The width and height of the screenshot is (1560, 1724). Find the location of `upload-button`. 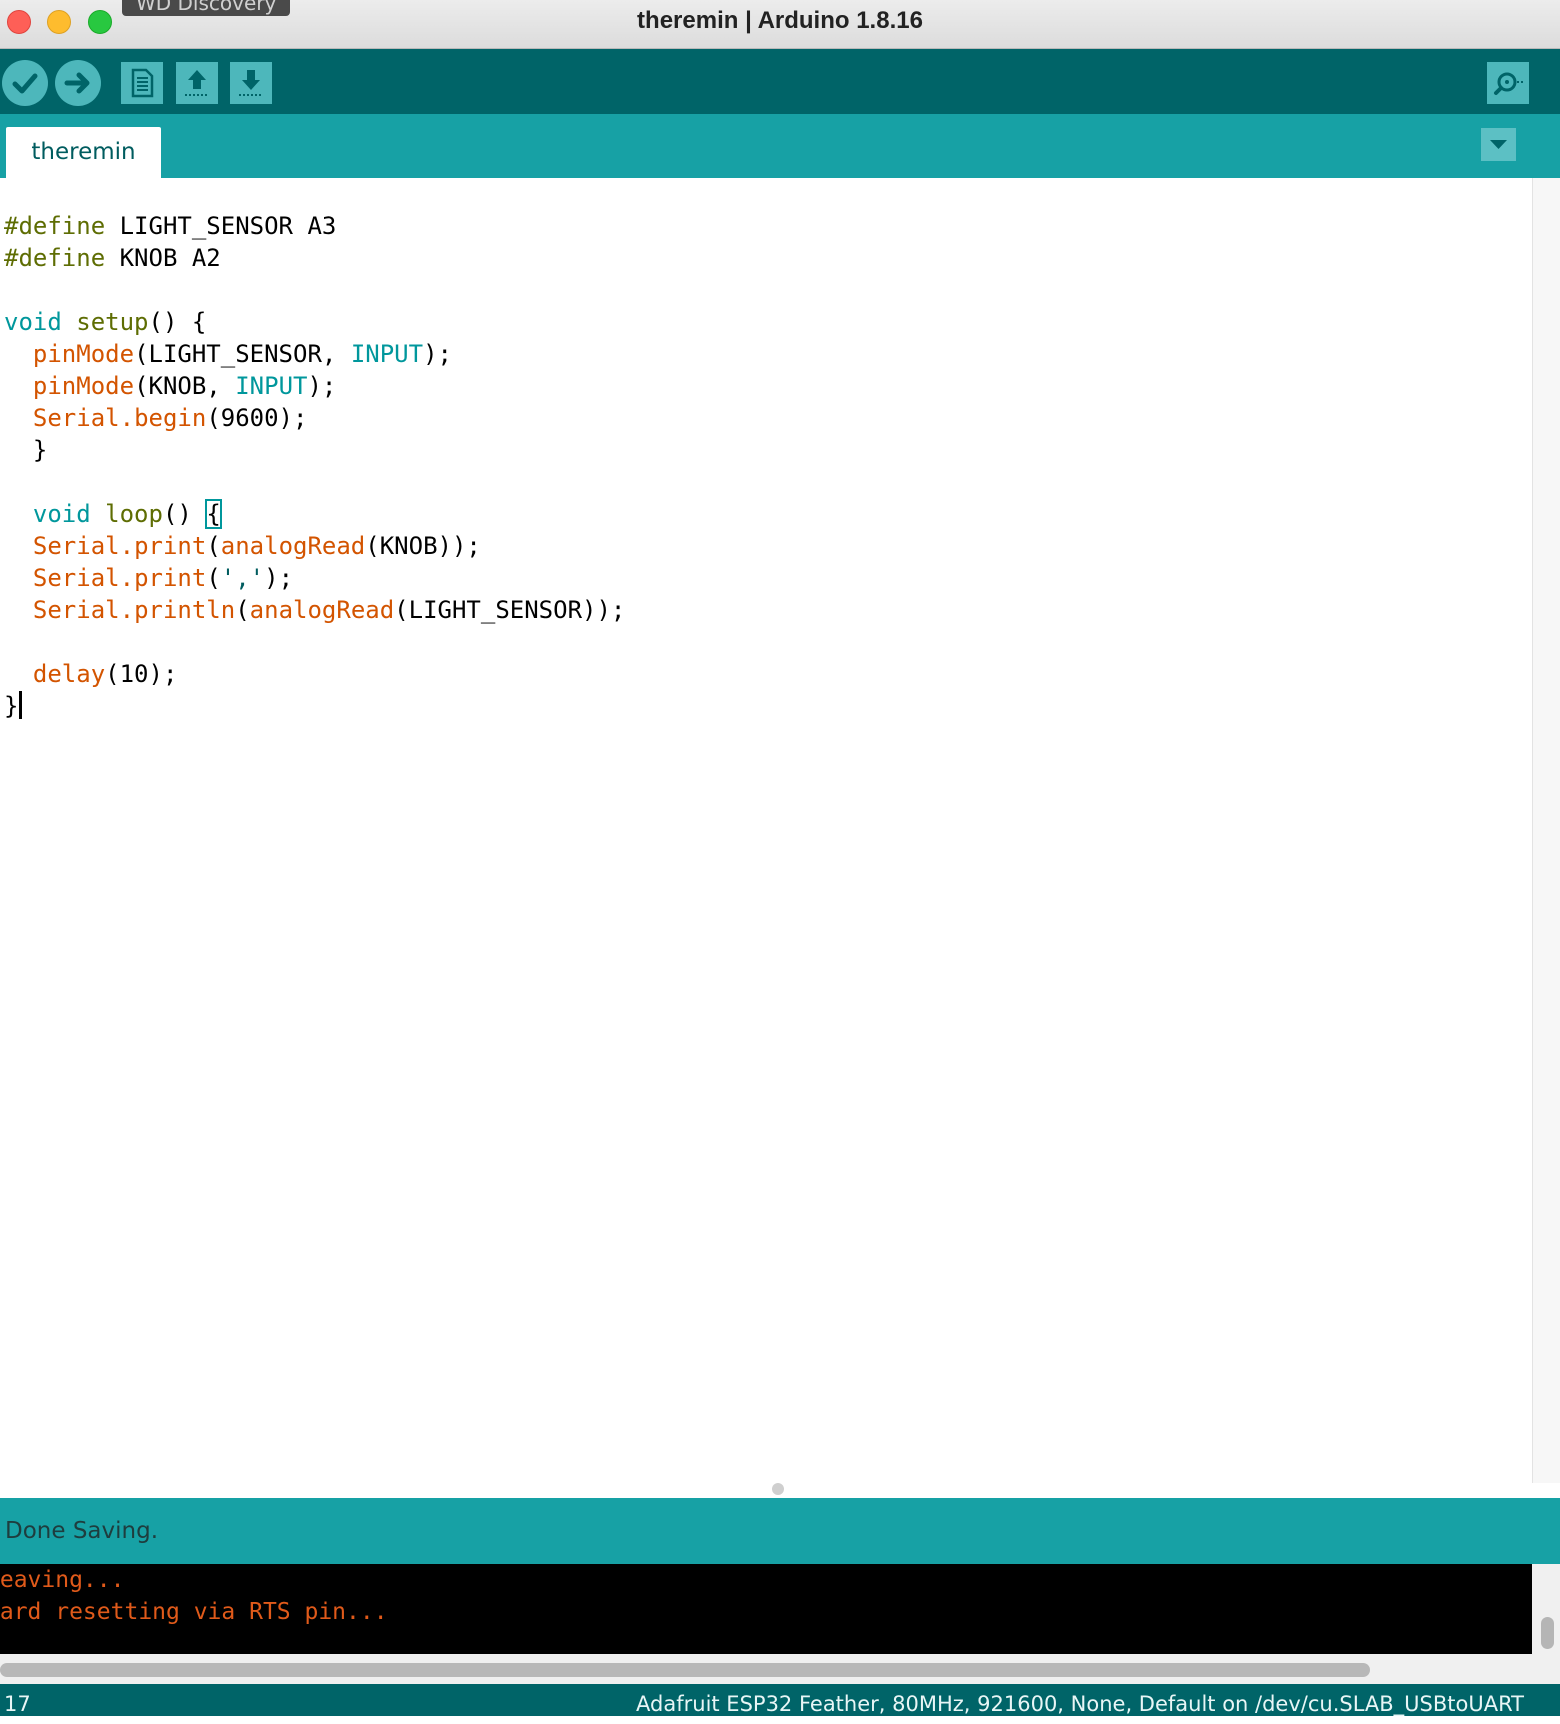

upload-button is located at coordinates (78, 83).